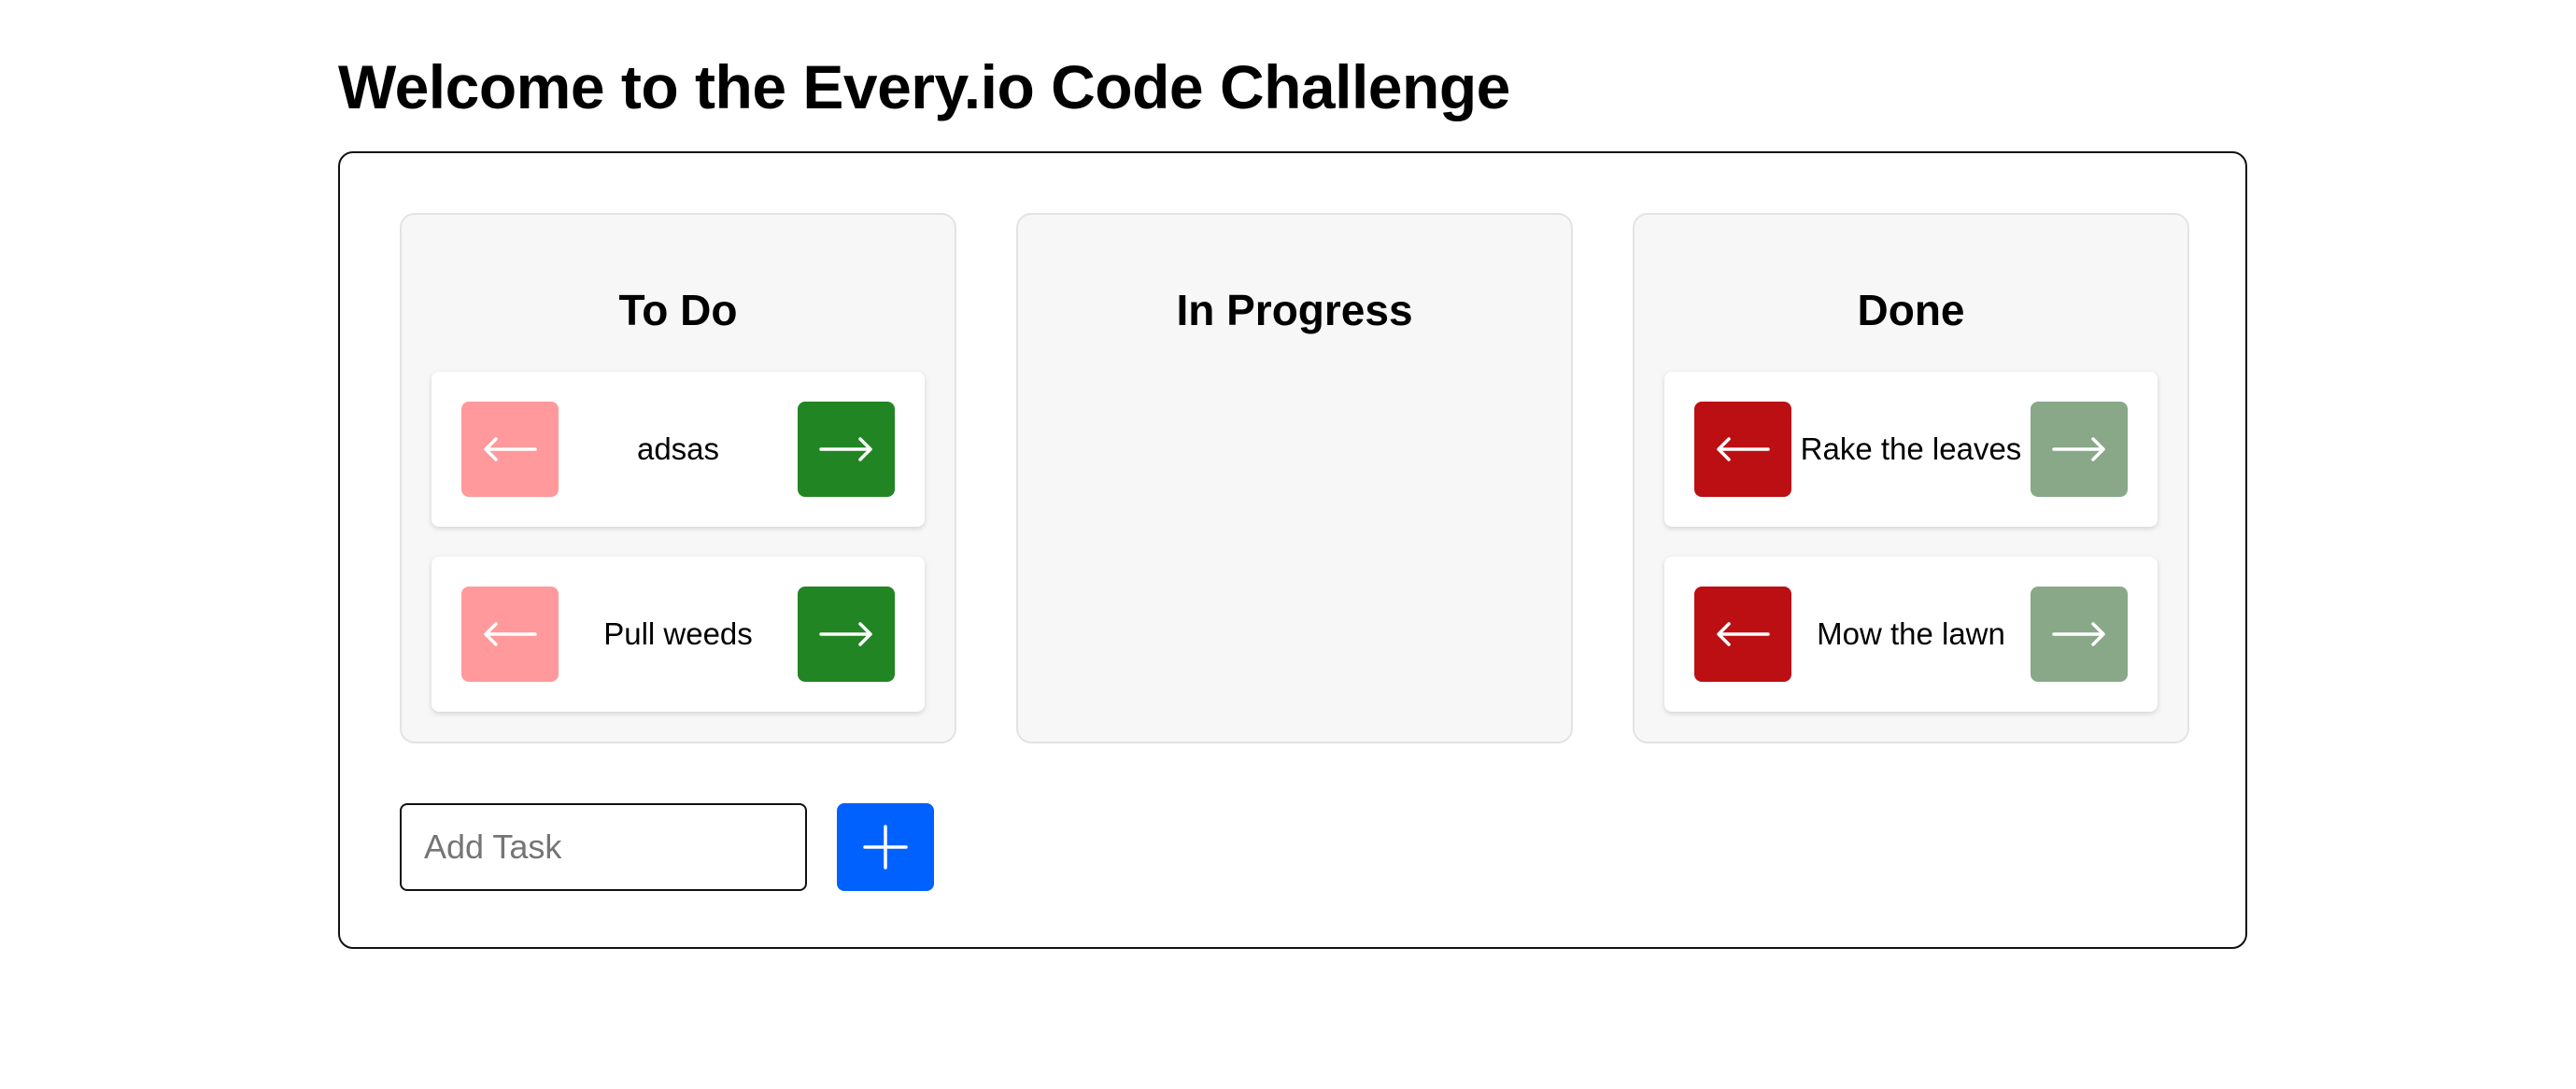  I want to click on plus-icon, so click(885, 847).